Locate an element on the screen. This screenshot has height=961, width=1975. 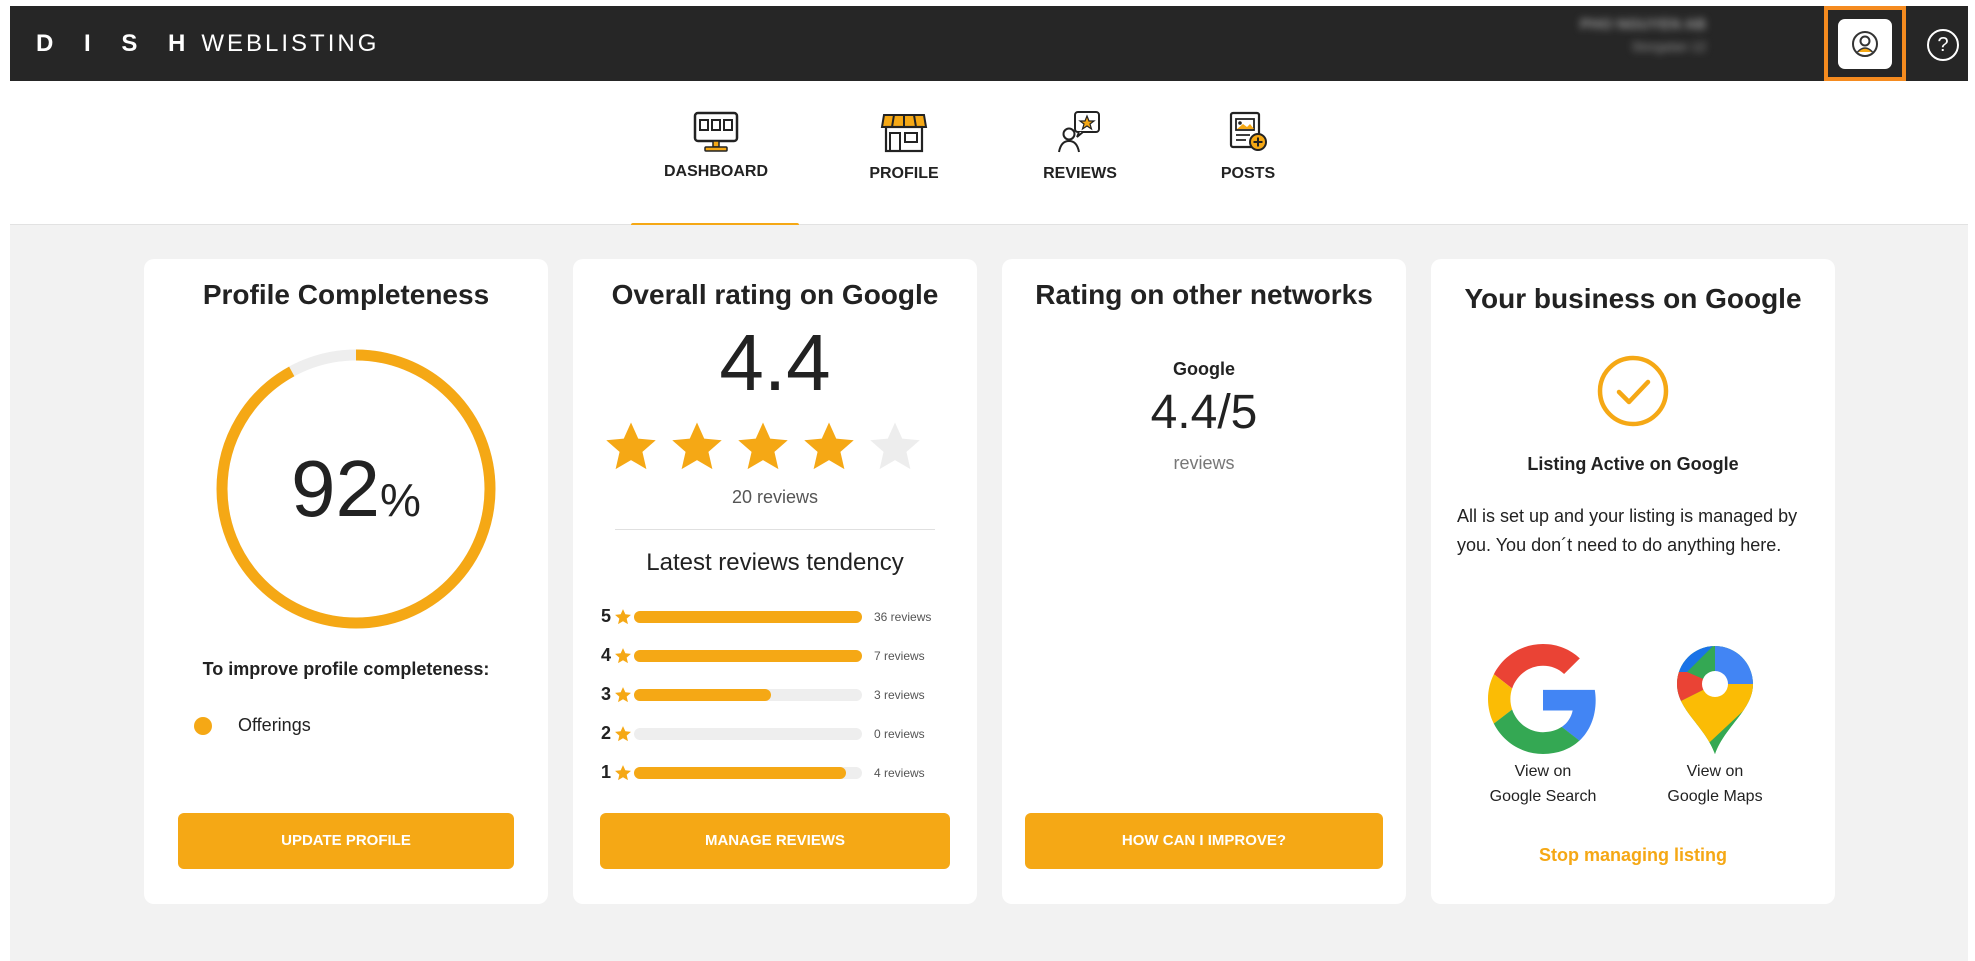
tab-reviews: REVIEWS is located at coordinates (1080, 146).